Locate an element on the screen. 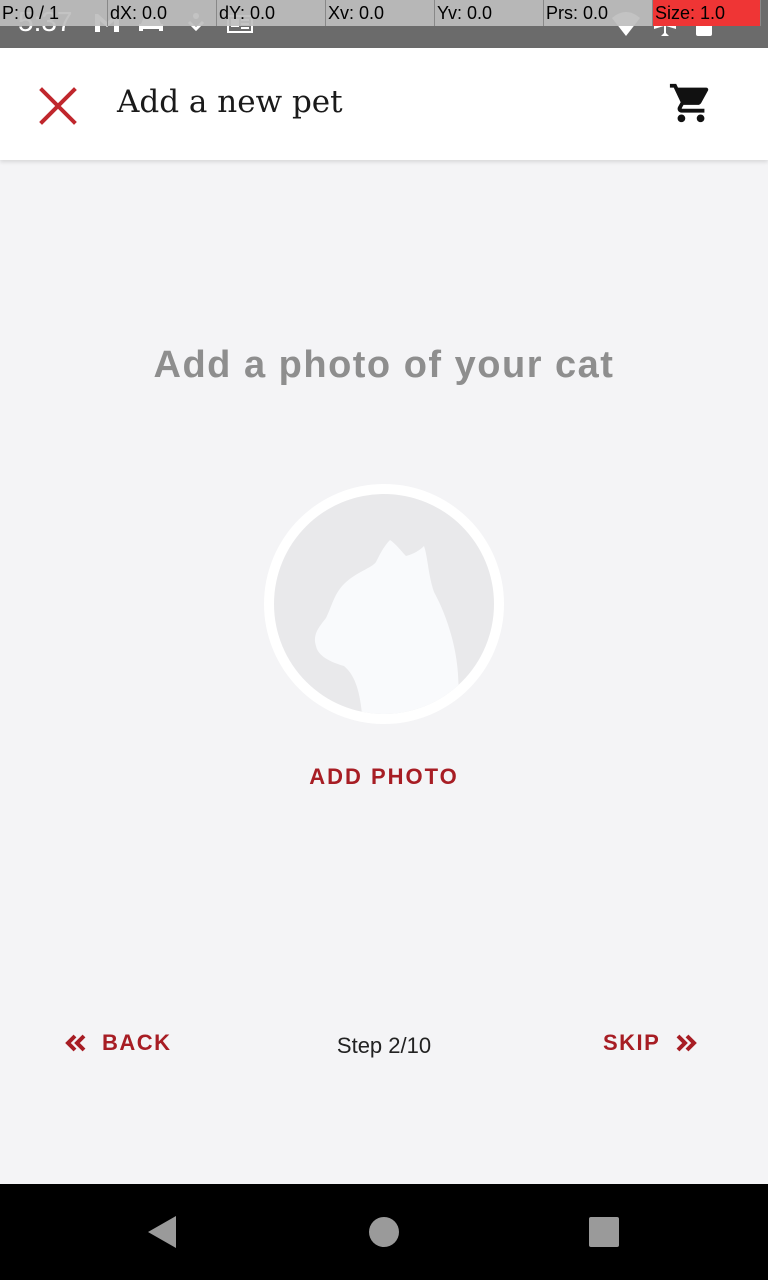 The height and width of the screenshot is (1280, 768). skip-button: SKIP is located at coordinates (650, 1043).